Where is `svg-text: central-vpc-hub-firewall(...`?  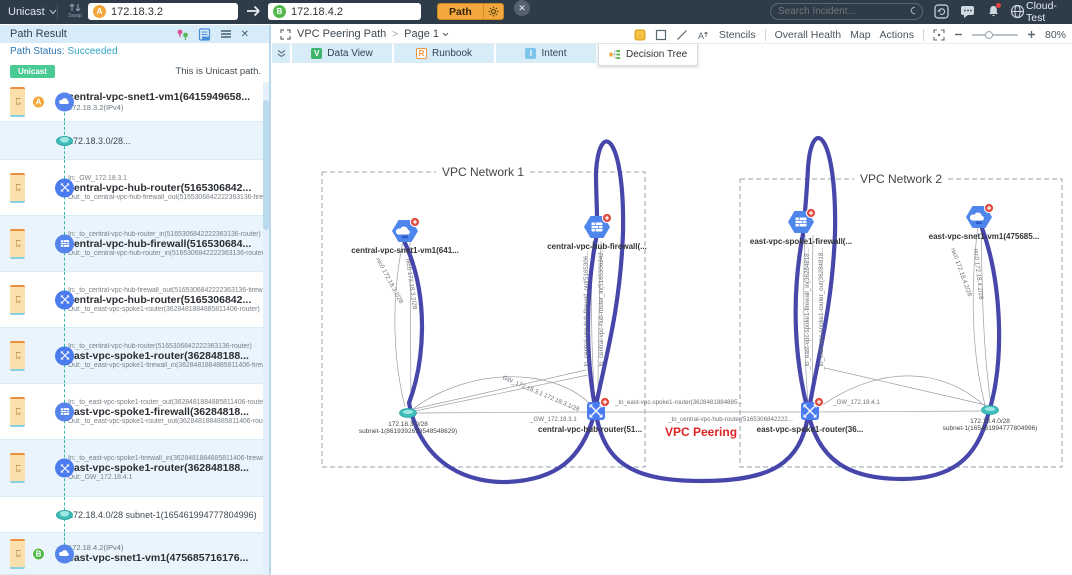 svg-text: central-vpc-hub-firewall(... is located at coordinates (597, 246).